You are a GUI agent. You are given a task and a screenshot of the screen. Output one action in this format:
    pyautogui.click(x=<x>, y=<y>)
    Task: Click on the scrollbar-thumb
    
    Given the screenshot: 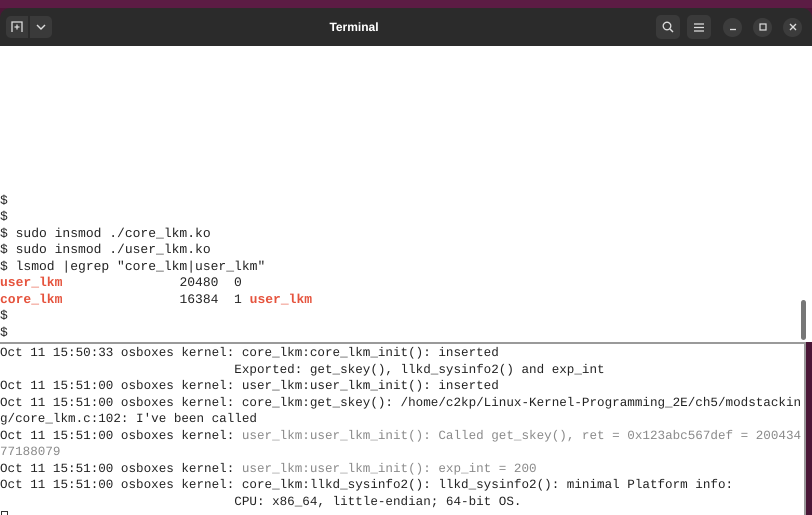 What is the action you would take?
    pyautogui.click(x=803, y=320)
    